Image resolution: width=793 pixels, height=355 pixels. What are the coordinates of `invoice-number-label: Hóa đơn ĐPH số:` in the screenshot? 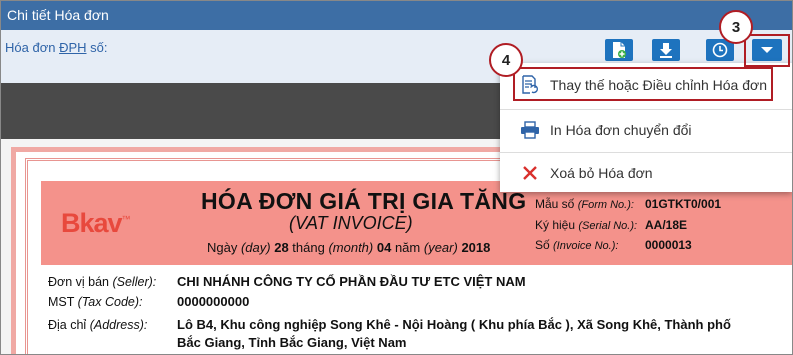 It's located at (56, 47).